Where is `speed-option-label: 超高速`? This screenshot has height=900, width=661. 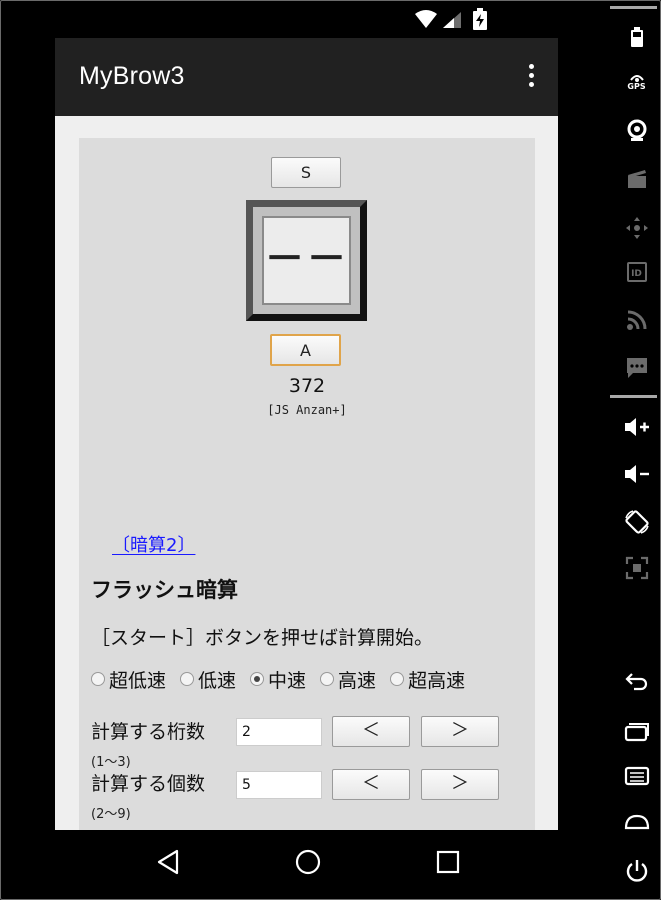 speed-option-label: 超高速 is located at coordinates (437, 681).